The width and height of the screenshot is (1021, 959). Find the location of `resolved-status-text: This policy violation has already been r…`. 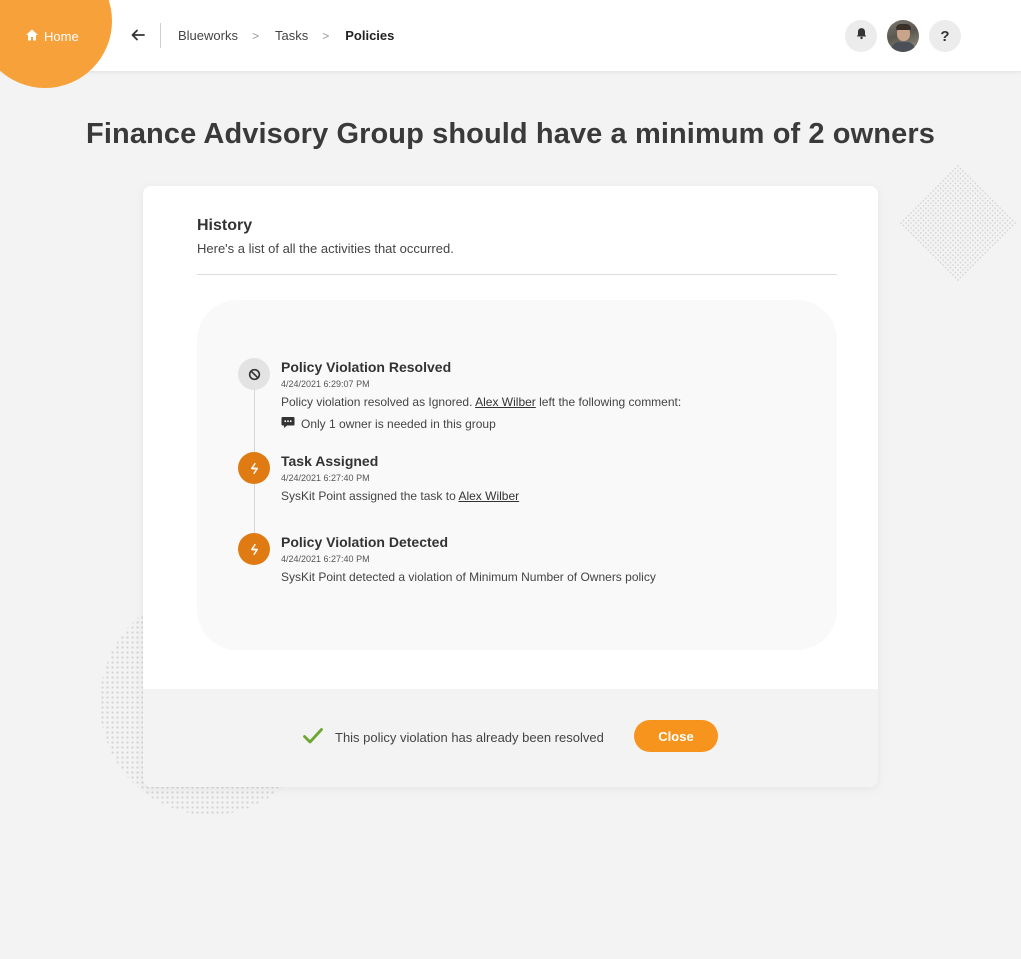

resolved-status-text: This policy violation has already been r… is located at coordinates (469, 737).